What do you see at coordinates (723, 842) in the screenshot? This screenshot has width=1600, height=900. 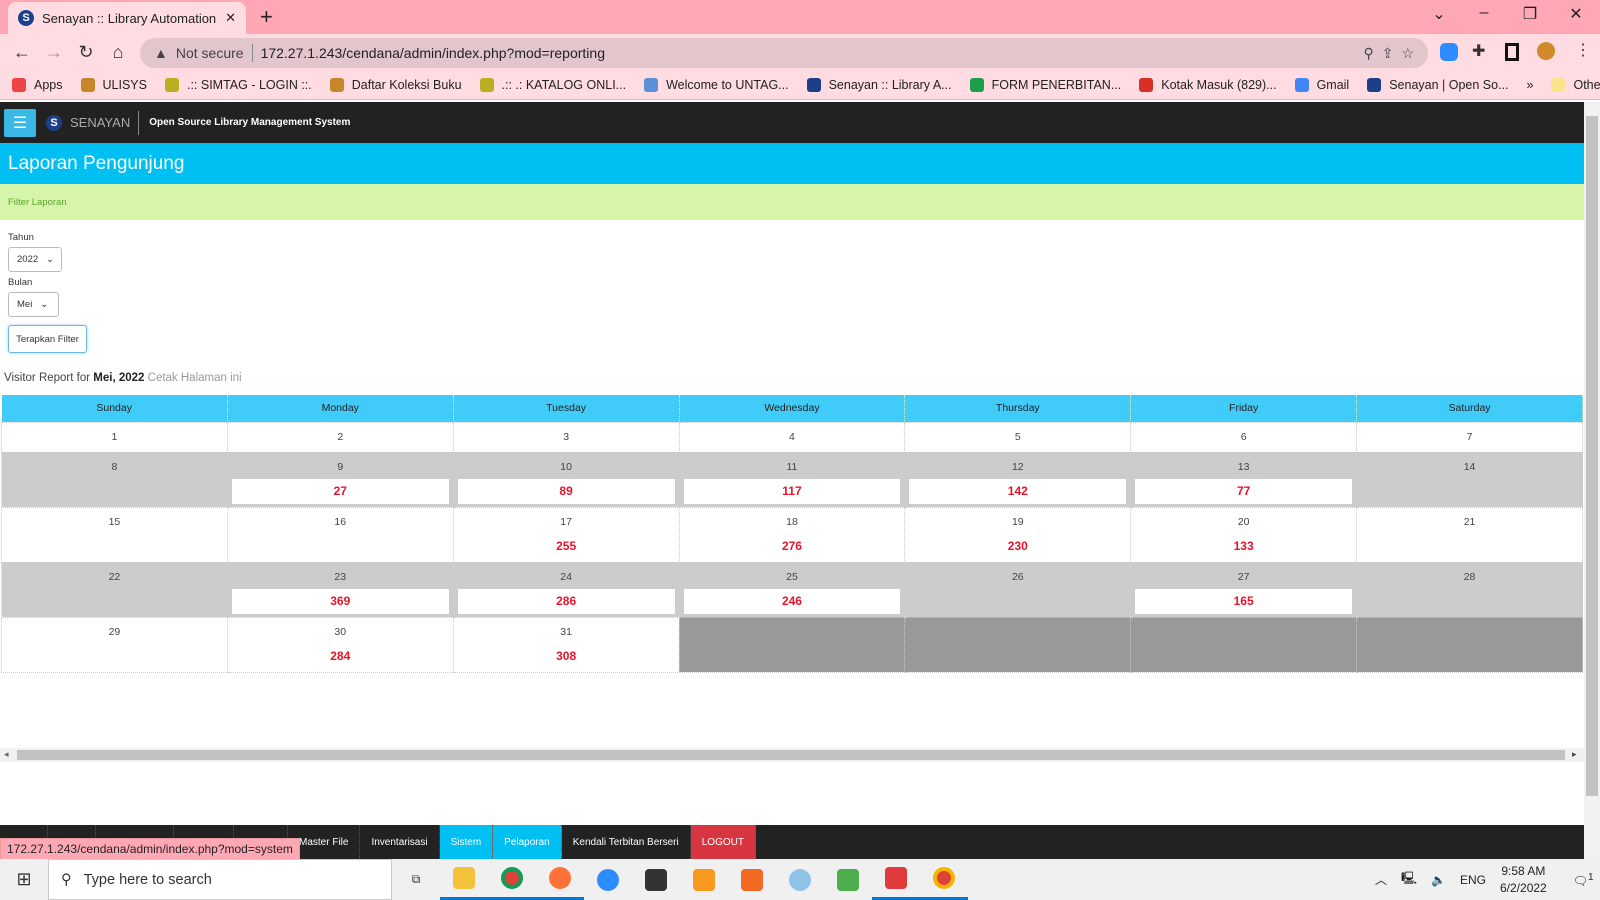 I see `nav-item: LOGOUT` at bounding box center [723, 842].